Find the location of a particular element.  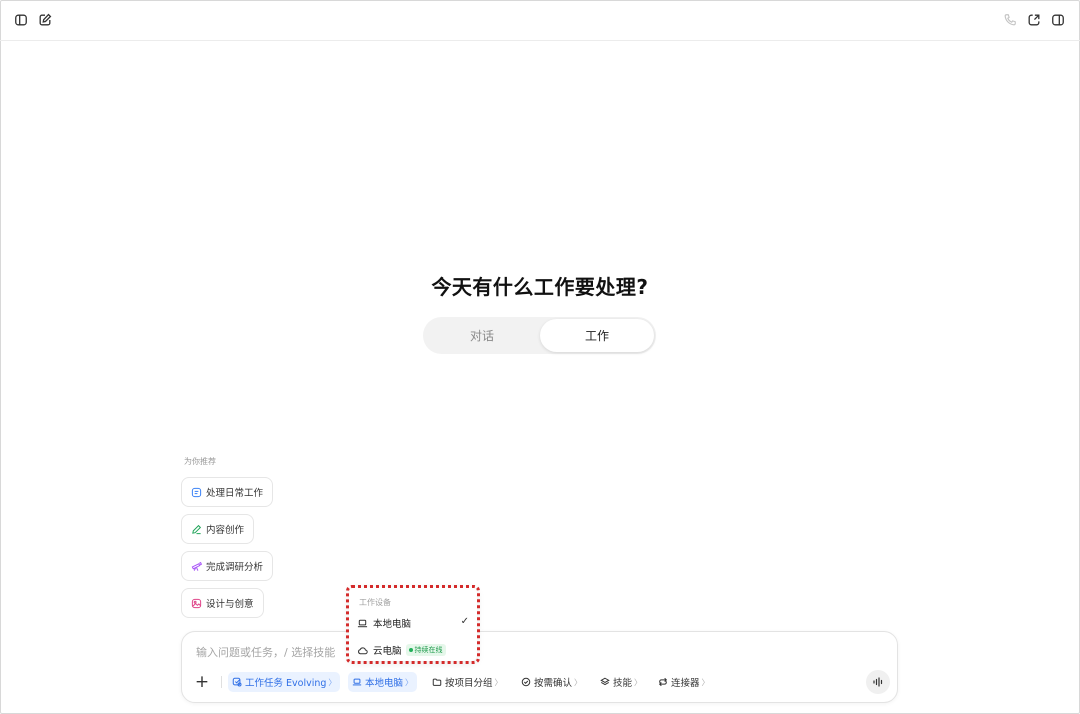

recommend-label: 为你推荐 is located at coordinates (200, 461).